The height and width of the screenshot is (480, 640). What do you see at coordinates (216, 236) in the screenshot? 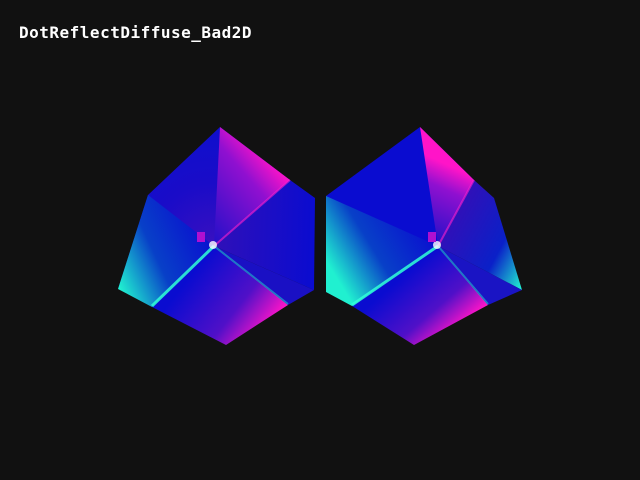
I see `left-shaded-cube` at bounding box center [216, 236].